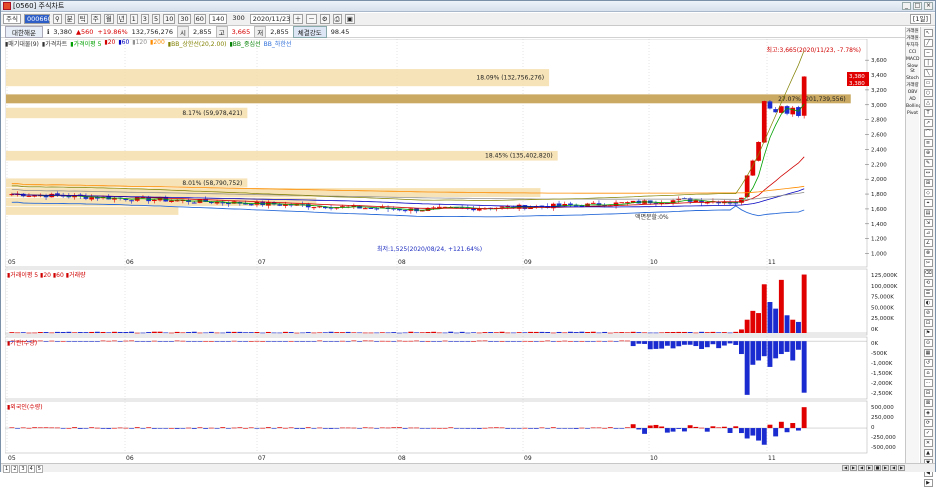 Image resolution: width=936 pixels, height=487 pixels. What do you see at coordinates (928, 83) in the screenshot?
I see `drawing-tool-icon: ▭` at bounding box center [928, 83].